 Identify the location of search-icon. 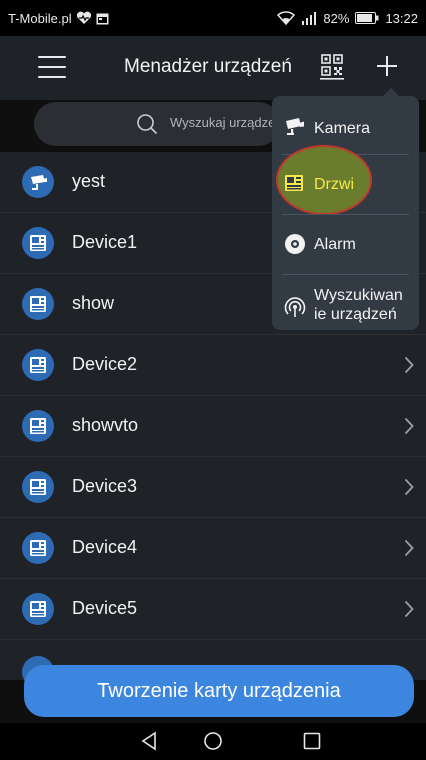
(147, 126).